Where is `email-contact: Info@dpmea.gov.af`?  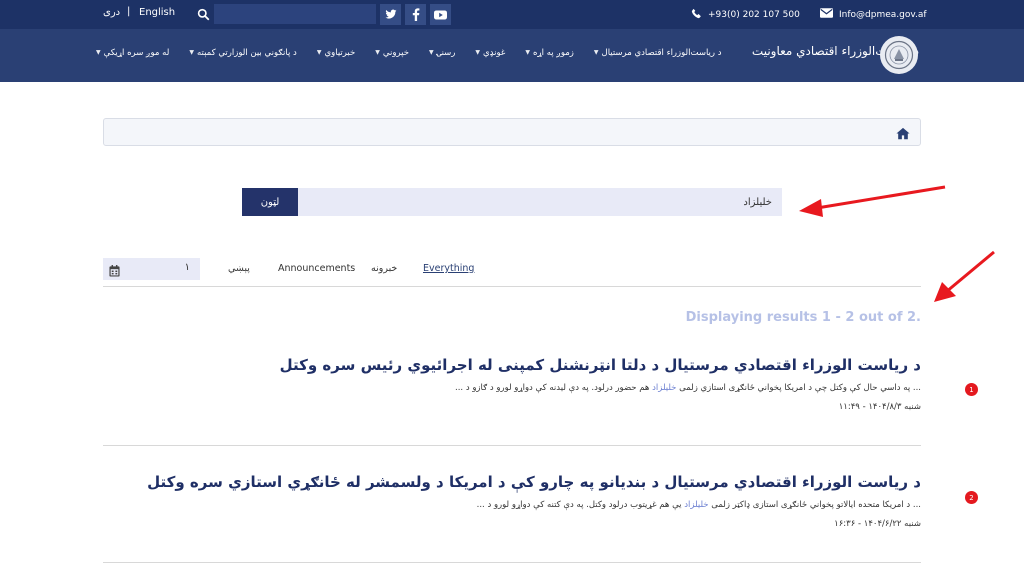 email-contact: Info@dpmea.gov.af is located at coordinates (873, 14).